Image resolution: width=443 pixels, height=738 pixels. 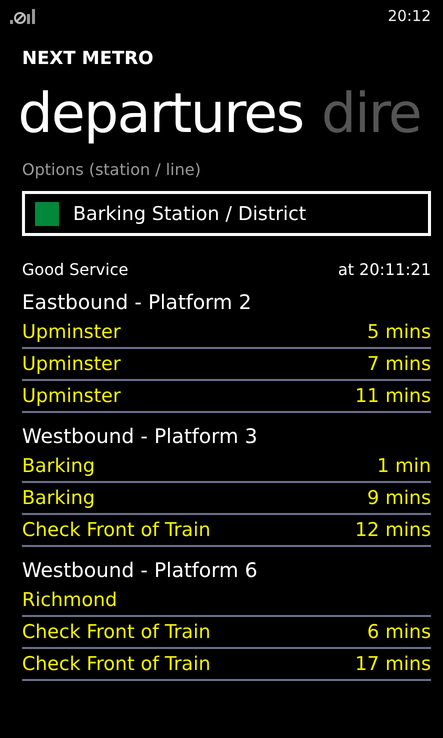 I want to click on station-picker: Barking Station / District, so click(x=226, y=213).